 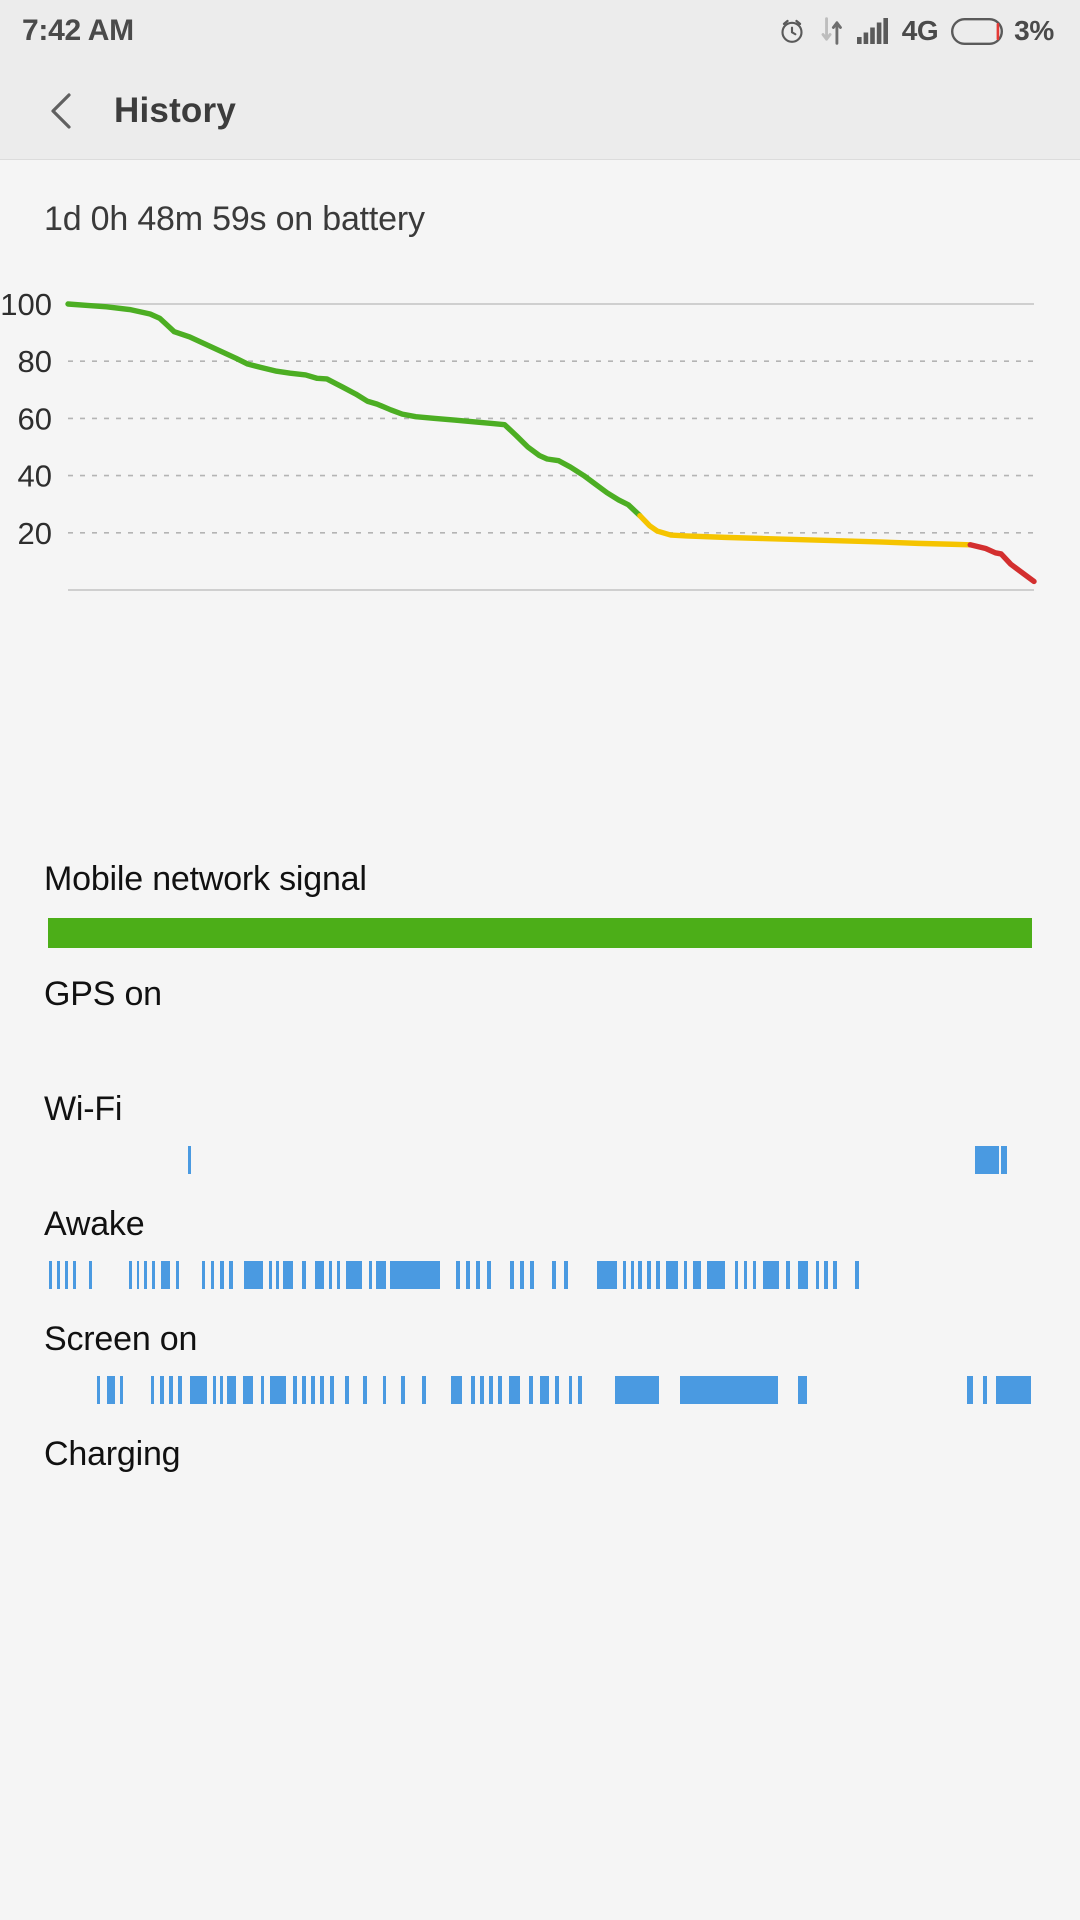 What do you see at coordinates (540, 1492) in the screenshot?
I see `event-row: Charging` at bounding box center [540, 1492].